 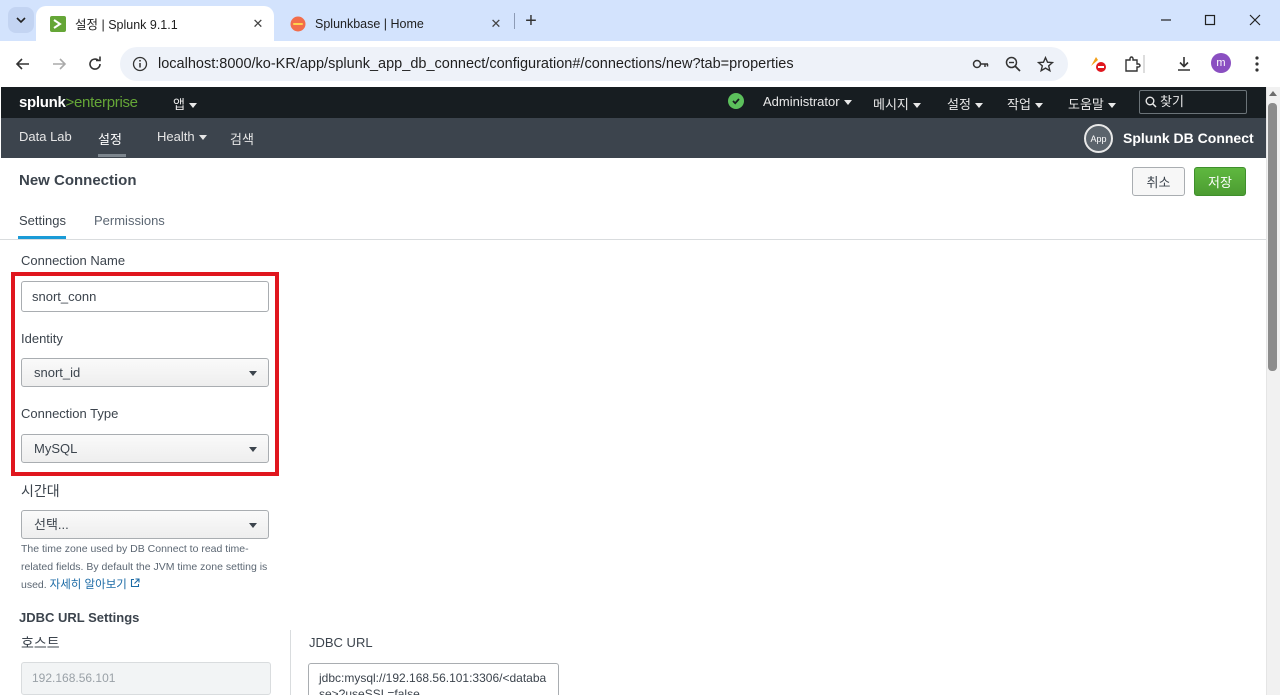 What do you see at coordinates (1273, 93) in the screenshot?
I see `scroll-up-arrow-icon` at bounding box center [1273, 93].